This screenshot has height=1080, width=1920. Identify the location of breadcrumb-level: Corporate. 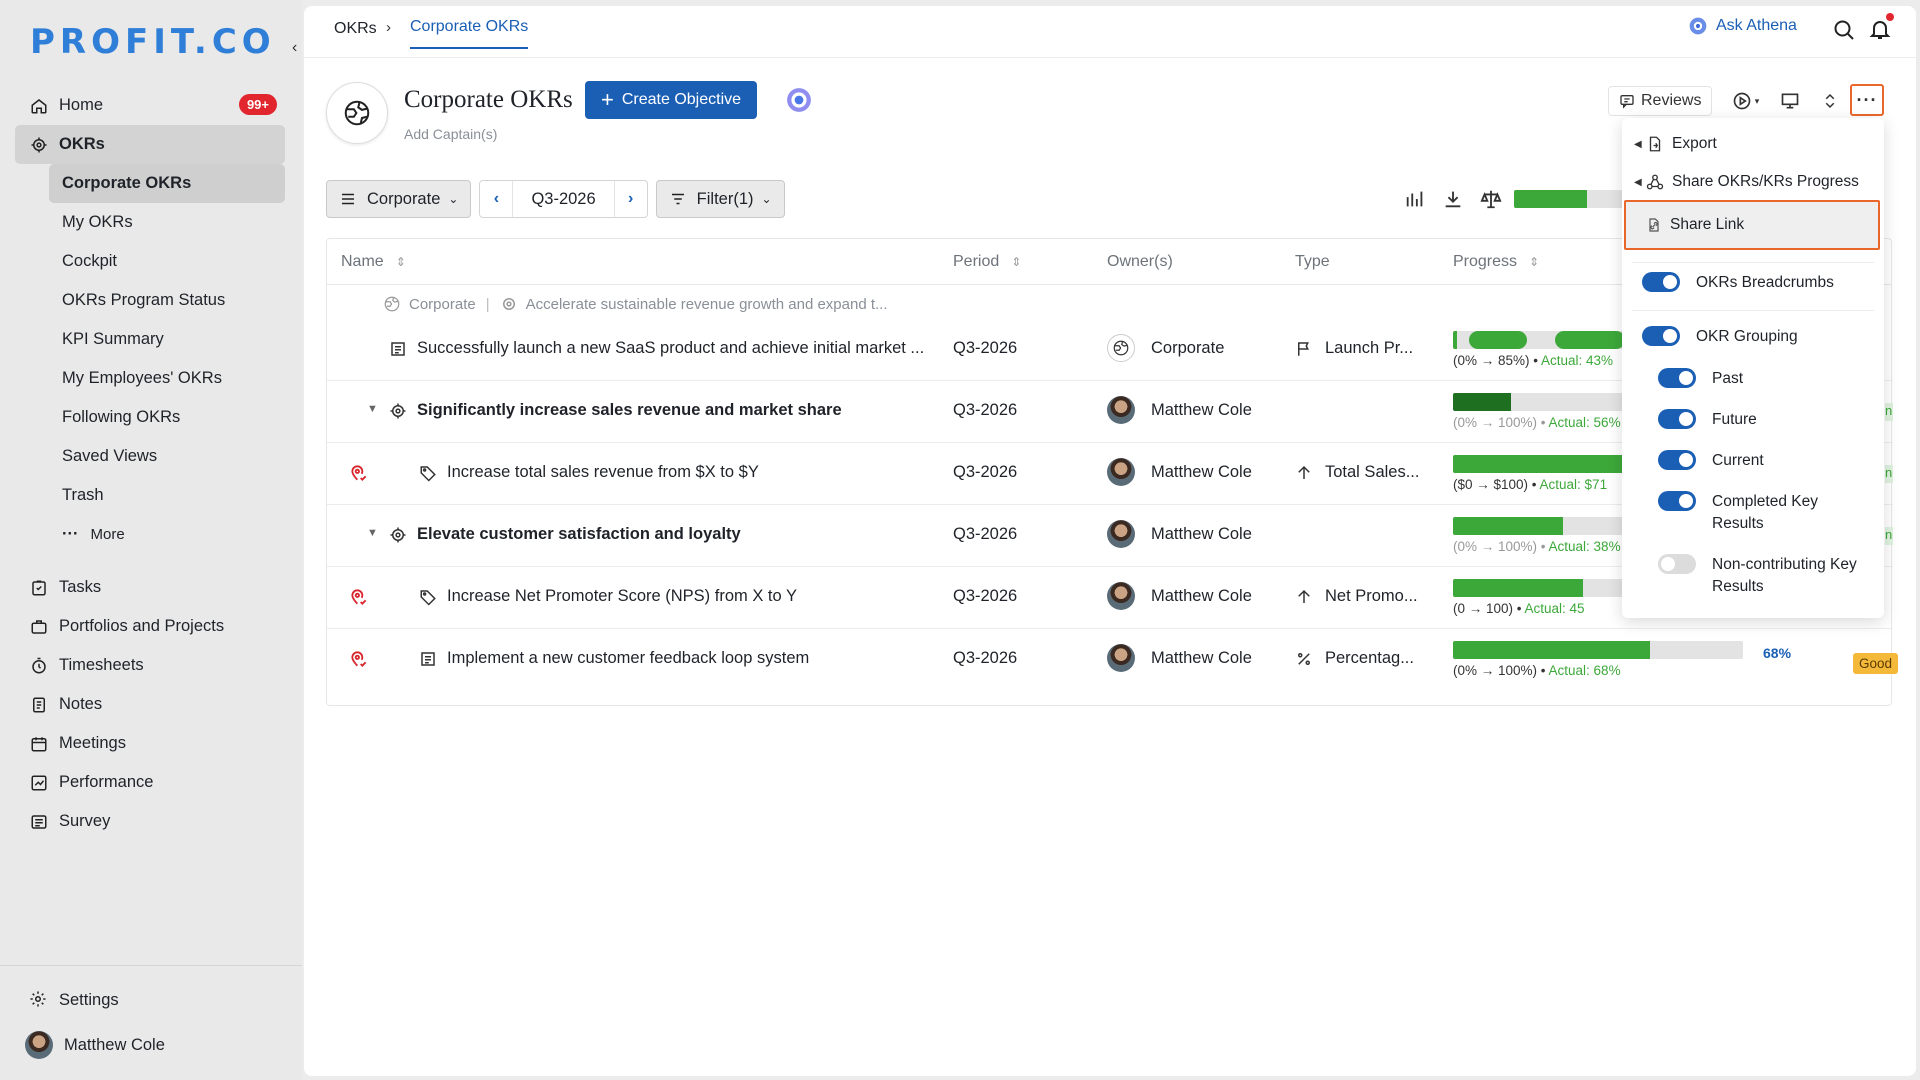
(442, 304).